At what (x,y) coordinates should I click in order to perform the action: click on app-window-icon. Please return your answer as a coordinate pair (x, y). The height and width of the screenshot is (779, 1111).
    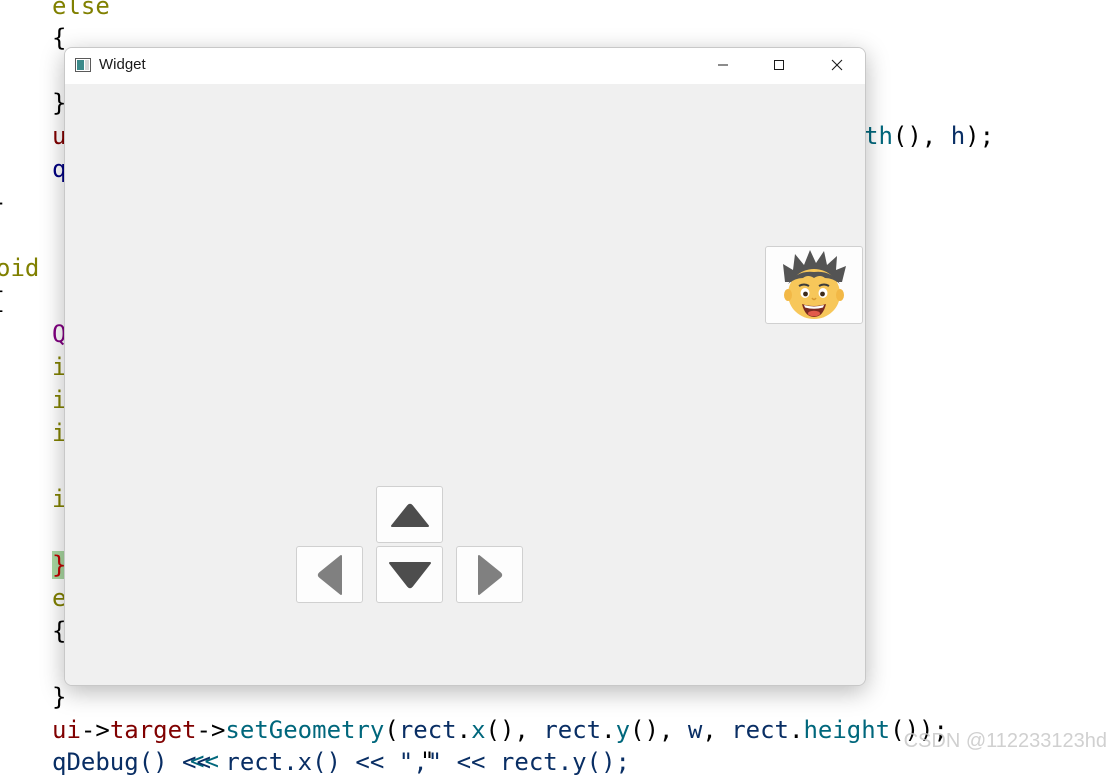
    Looking at the image, I should click on (83, 65).